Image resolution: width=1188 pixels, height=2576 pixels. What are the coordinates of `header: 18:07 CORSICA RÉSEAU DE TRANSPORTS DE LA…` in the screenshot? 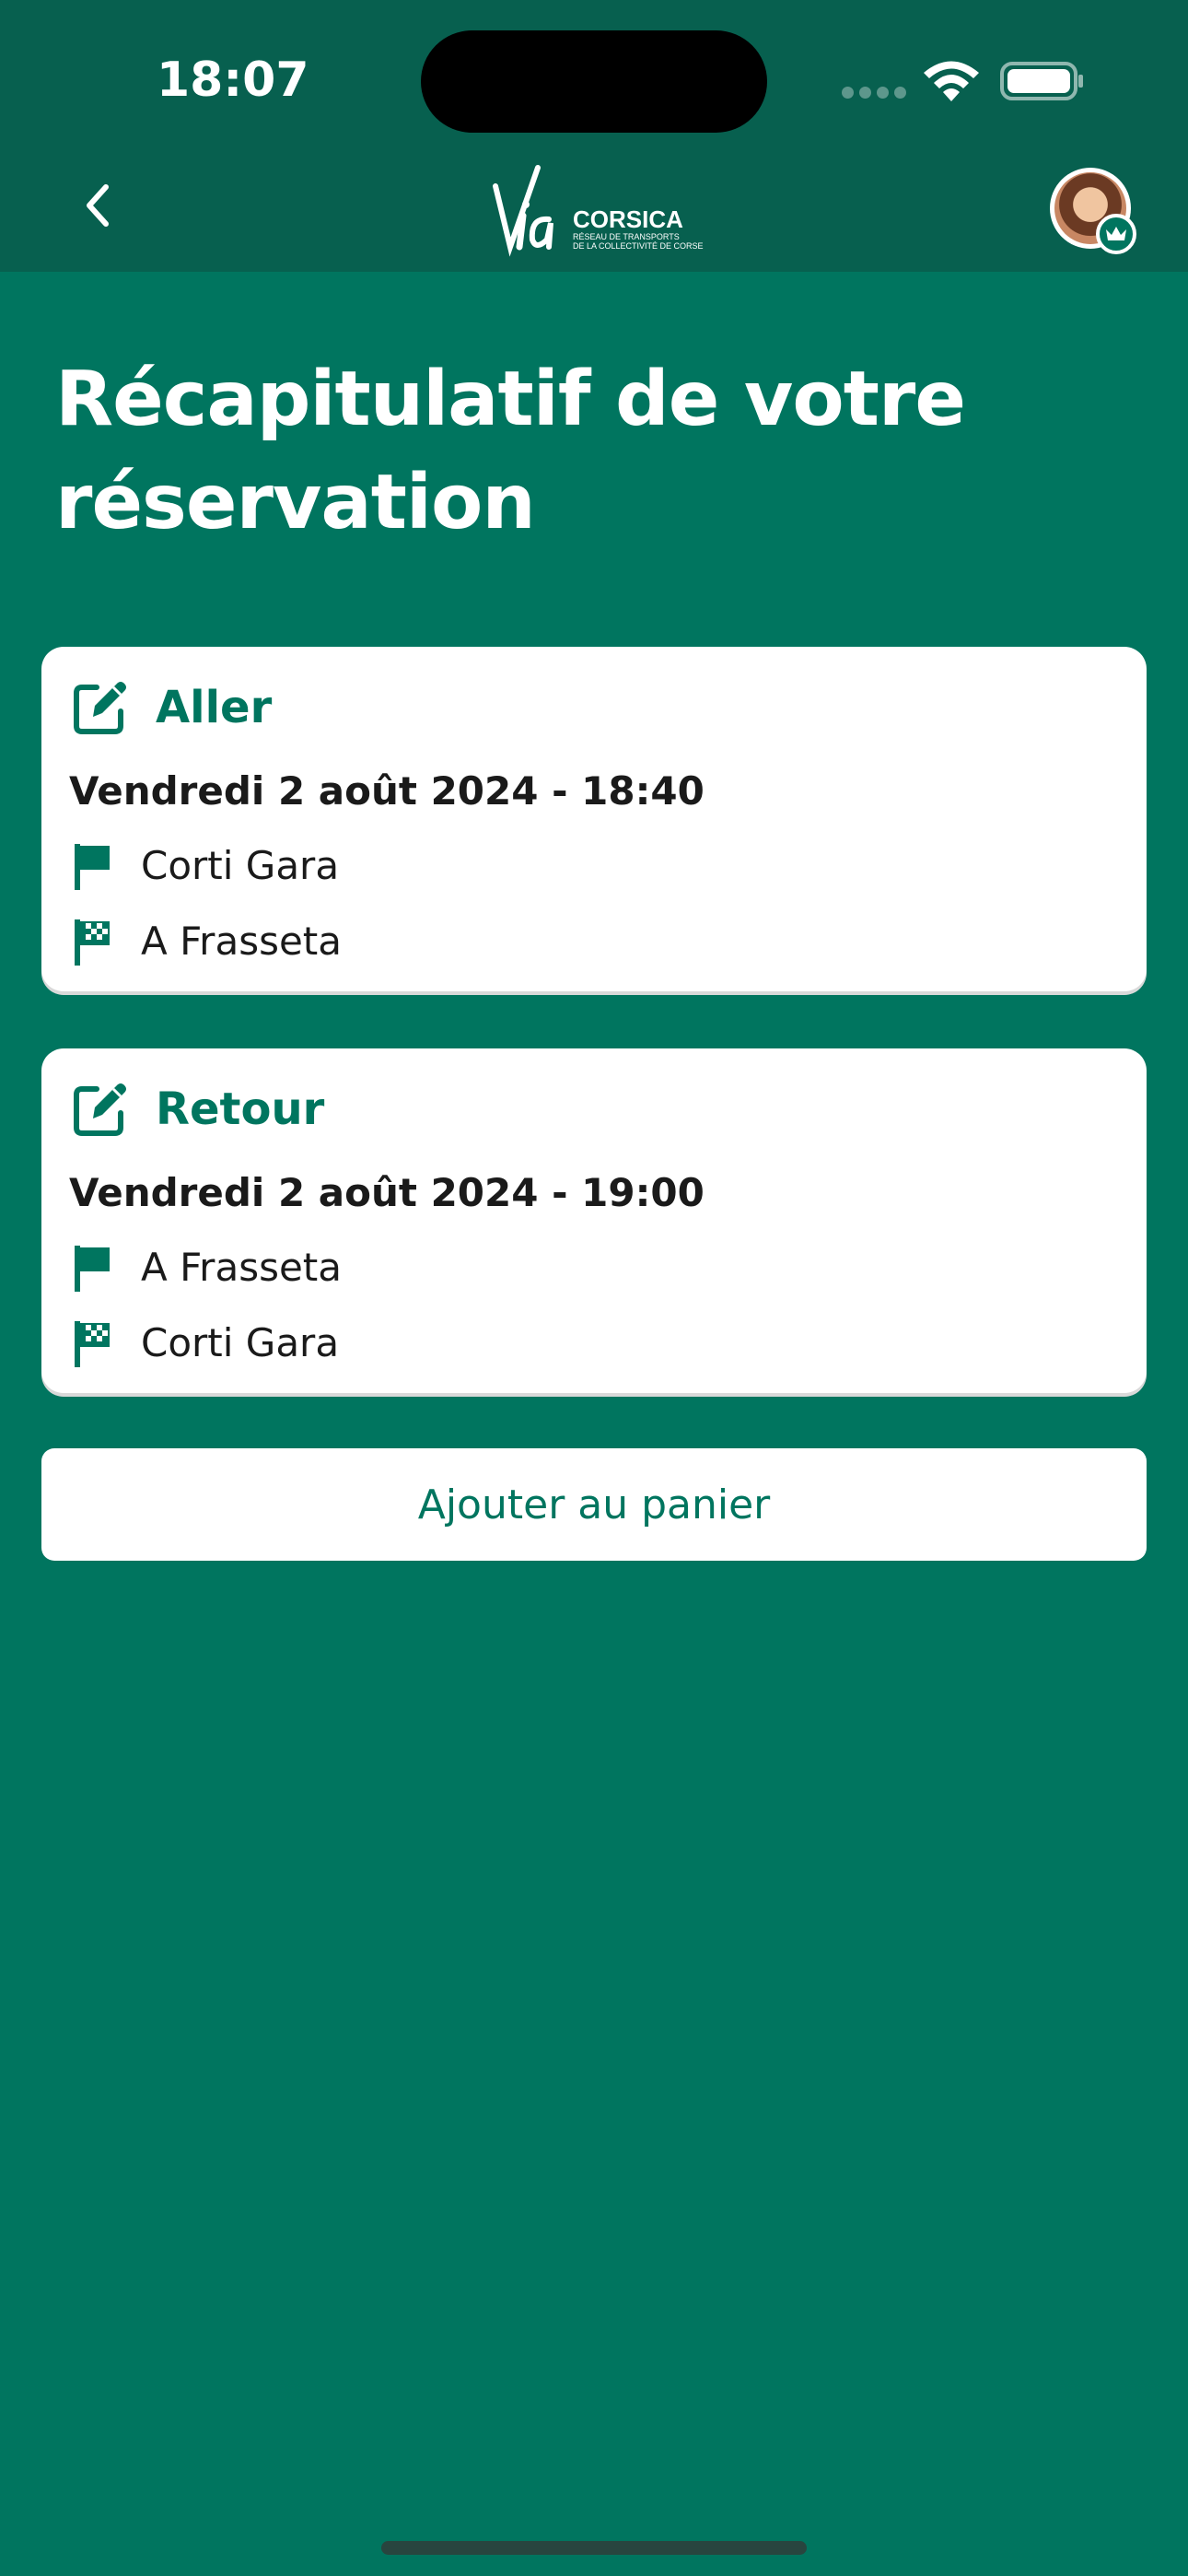 It's located at (594, 136).